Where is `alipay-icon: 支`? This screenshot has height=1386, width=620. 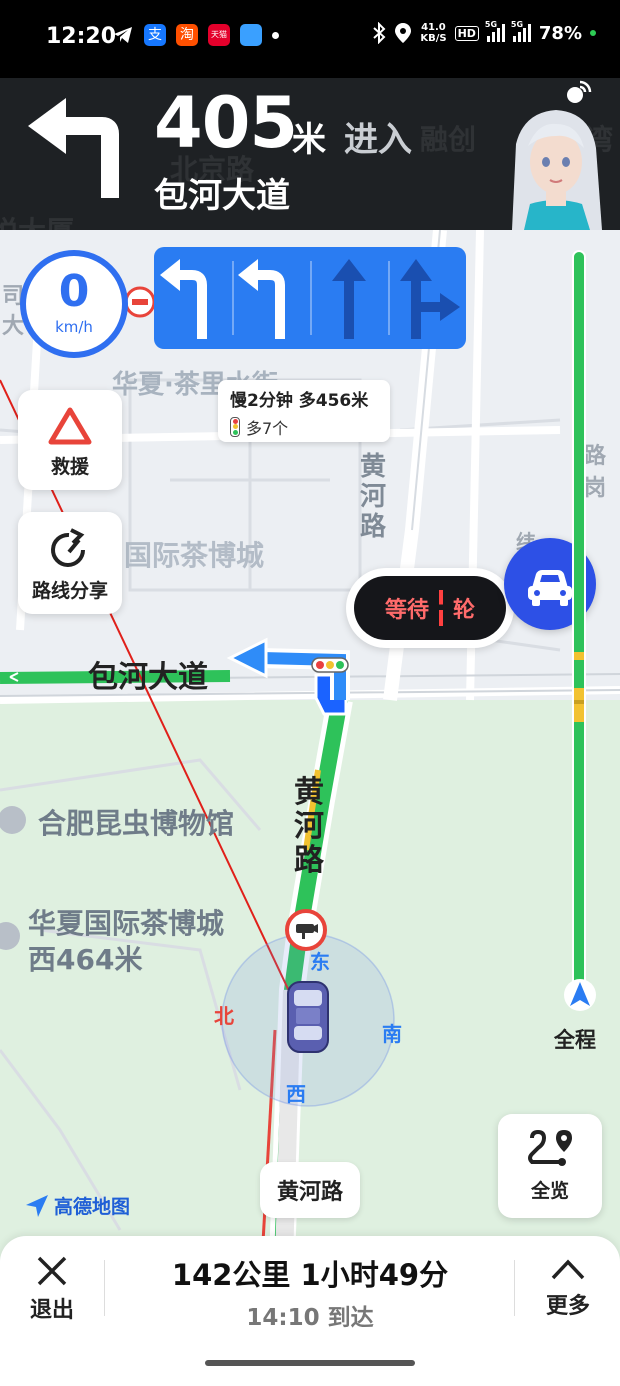
alipay-icon: 支 is located at coordinates (155, 35).